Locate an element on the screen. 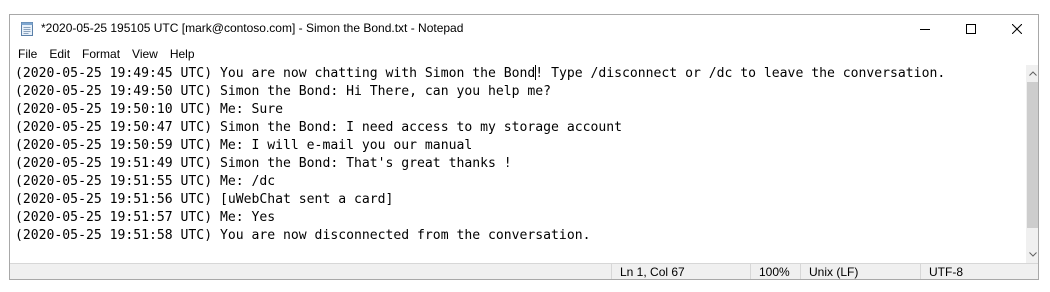 The height and width of the screenshot is (292, 1050). scroll-up-button is located at coordinates (1032, 73).